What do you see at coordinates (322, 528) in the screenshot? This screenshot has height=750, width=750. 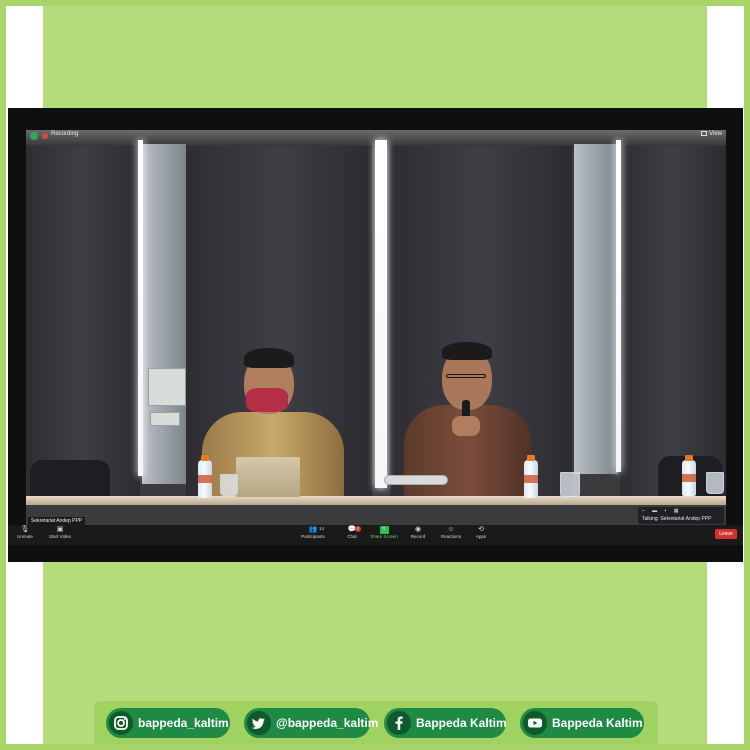 I see `participants-count: 14` at bounding box center [322, 528].